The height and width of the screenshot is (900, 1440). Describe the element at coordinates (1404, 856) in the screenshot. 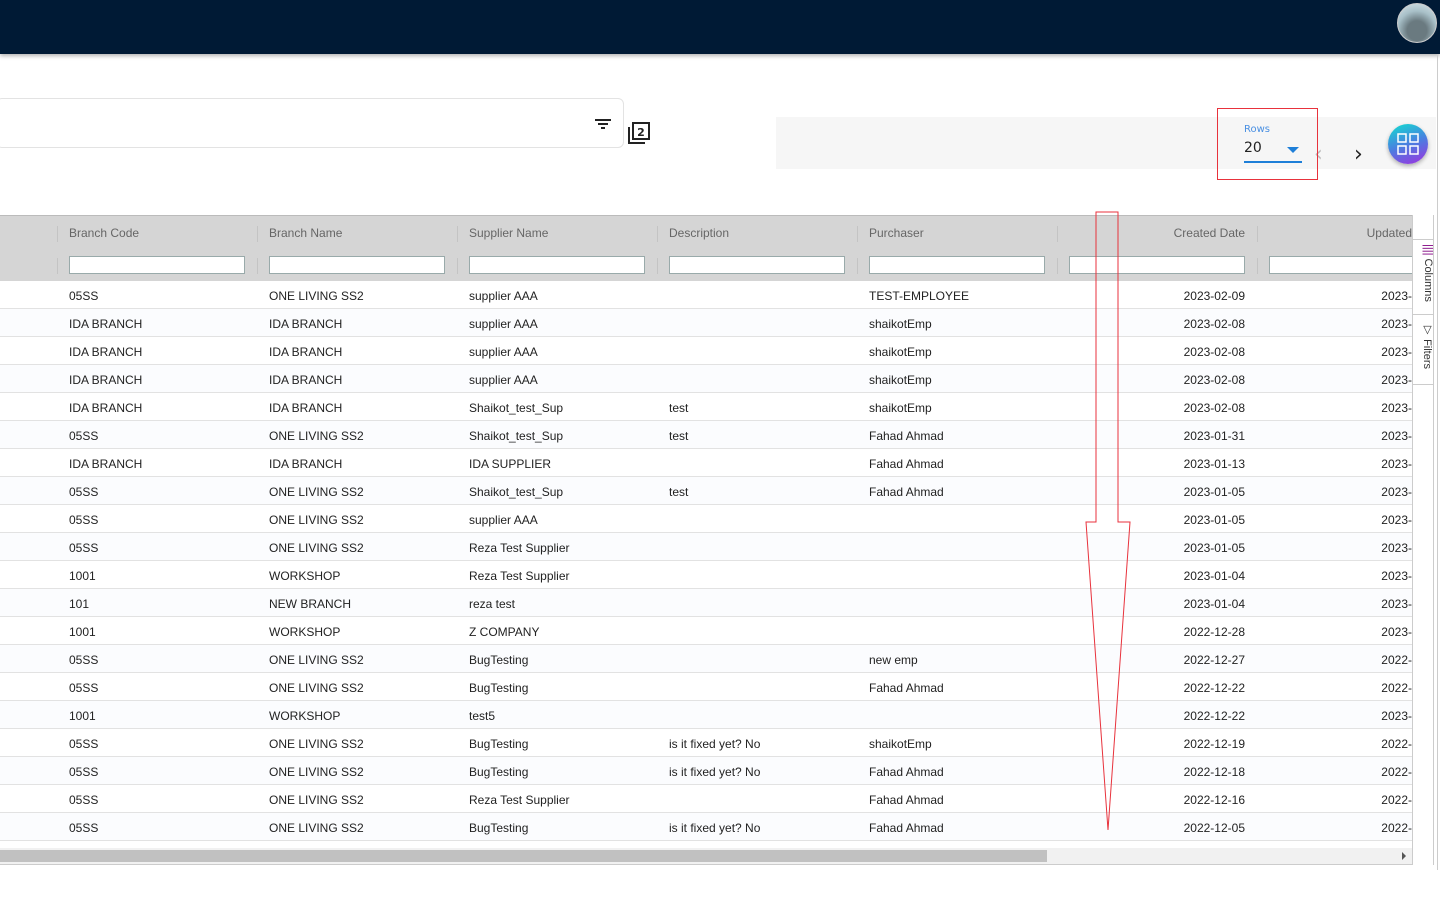

I see `scroll-right-icon` at that location.